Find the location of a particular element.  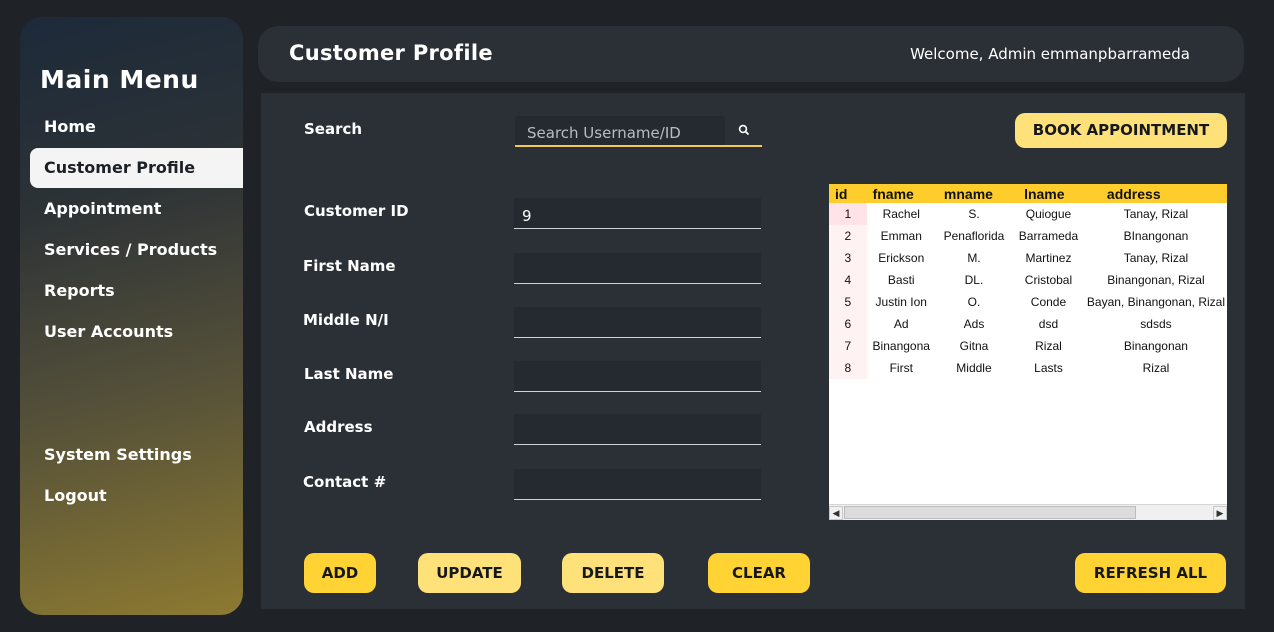

horizontal-scrollbar: ◀ ▶ is located at coordinates (1028, 512).